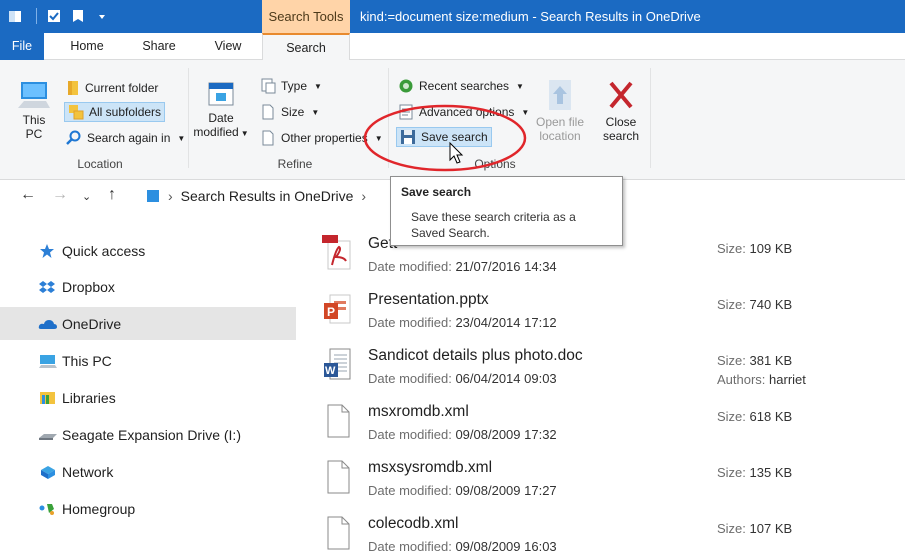  I want to click on library-icon, so click(47, 397).